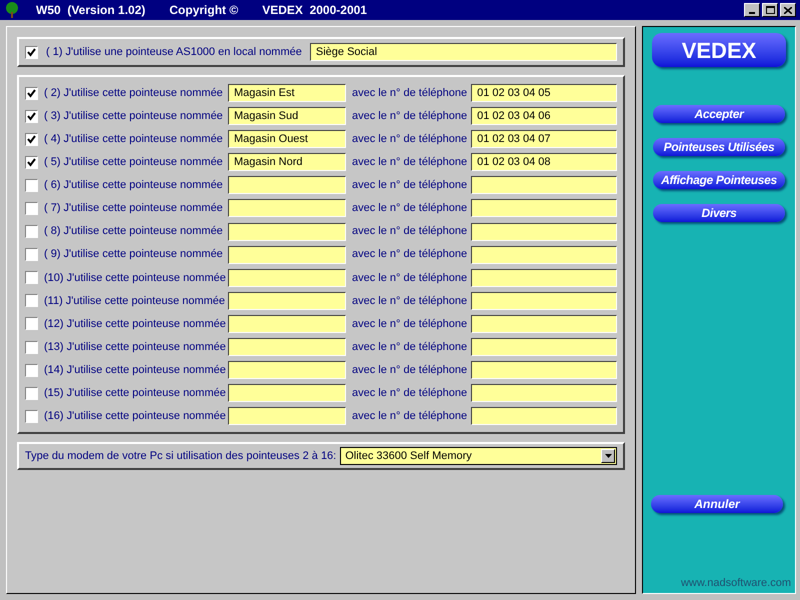 The image size is (800, 600). I want to click on maximize-button, so click(770, 10).